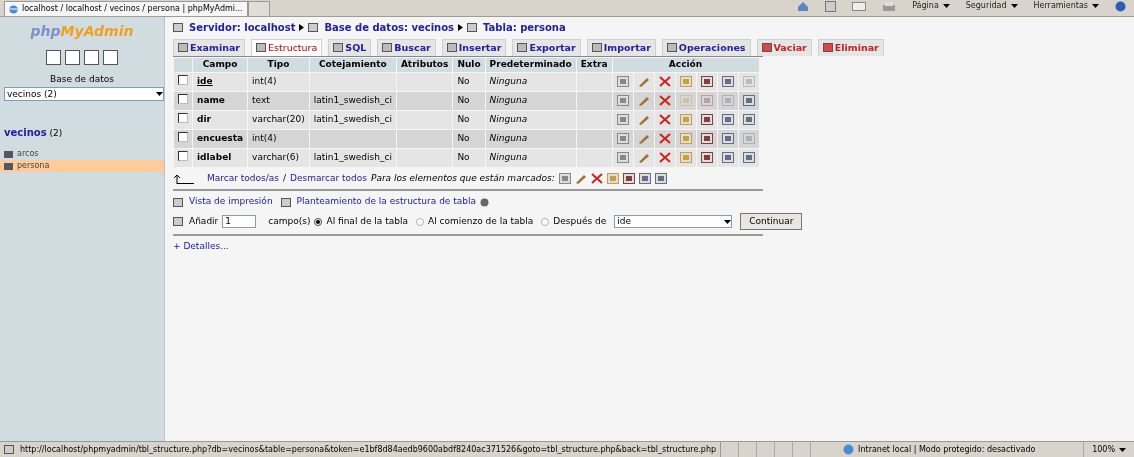 The height and width of the screenshot is (457, 1134). Describe the element at coordinates (463, 157) in the screenshot. I see `table-cell: No` at that location.